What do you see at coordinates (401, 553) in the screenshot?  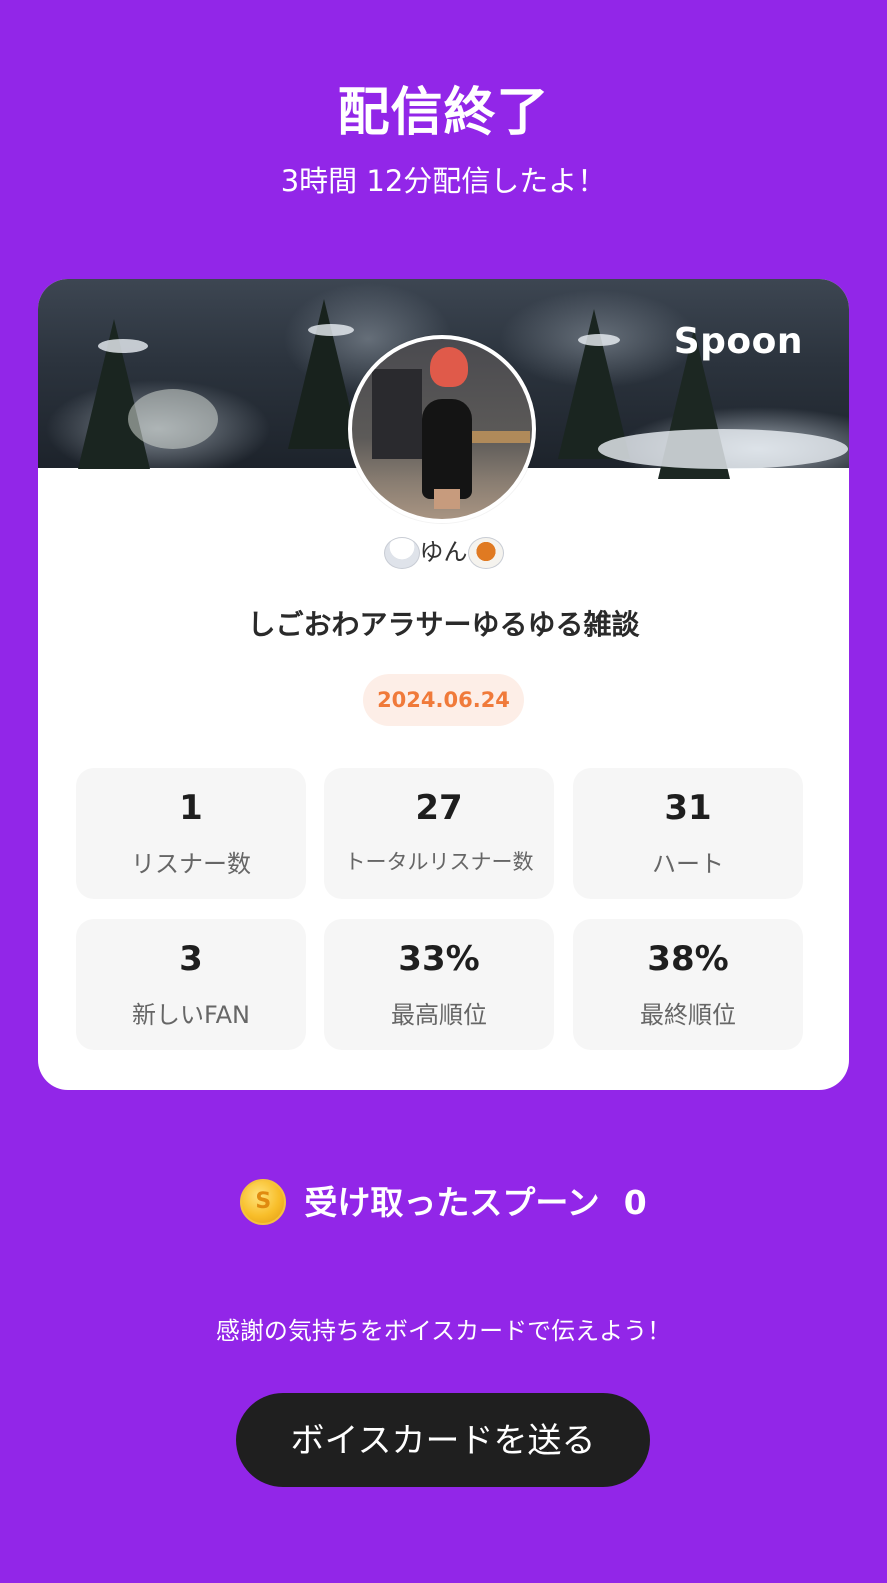 I see `rice-bowl-icon` at bounding box center [401, 553].